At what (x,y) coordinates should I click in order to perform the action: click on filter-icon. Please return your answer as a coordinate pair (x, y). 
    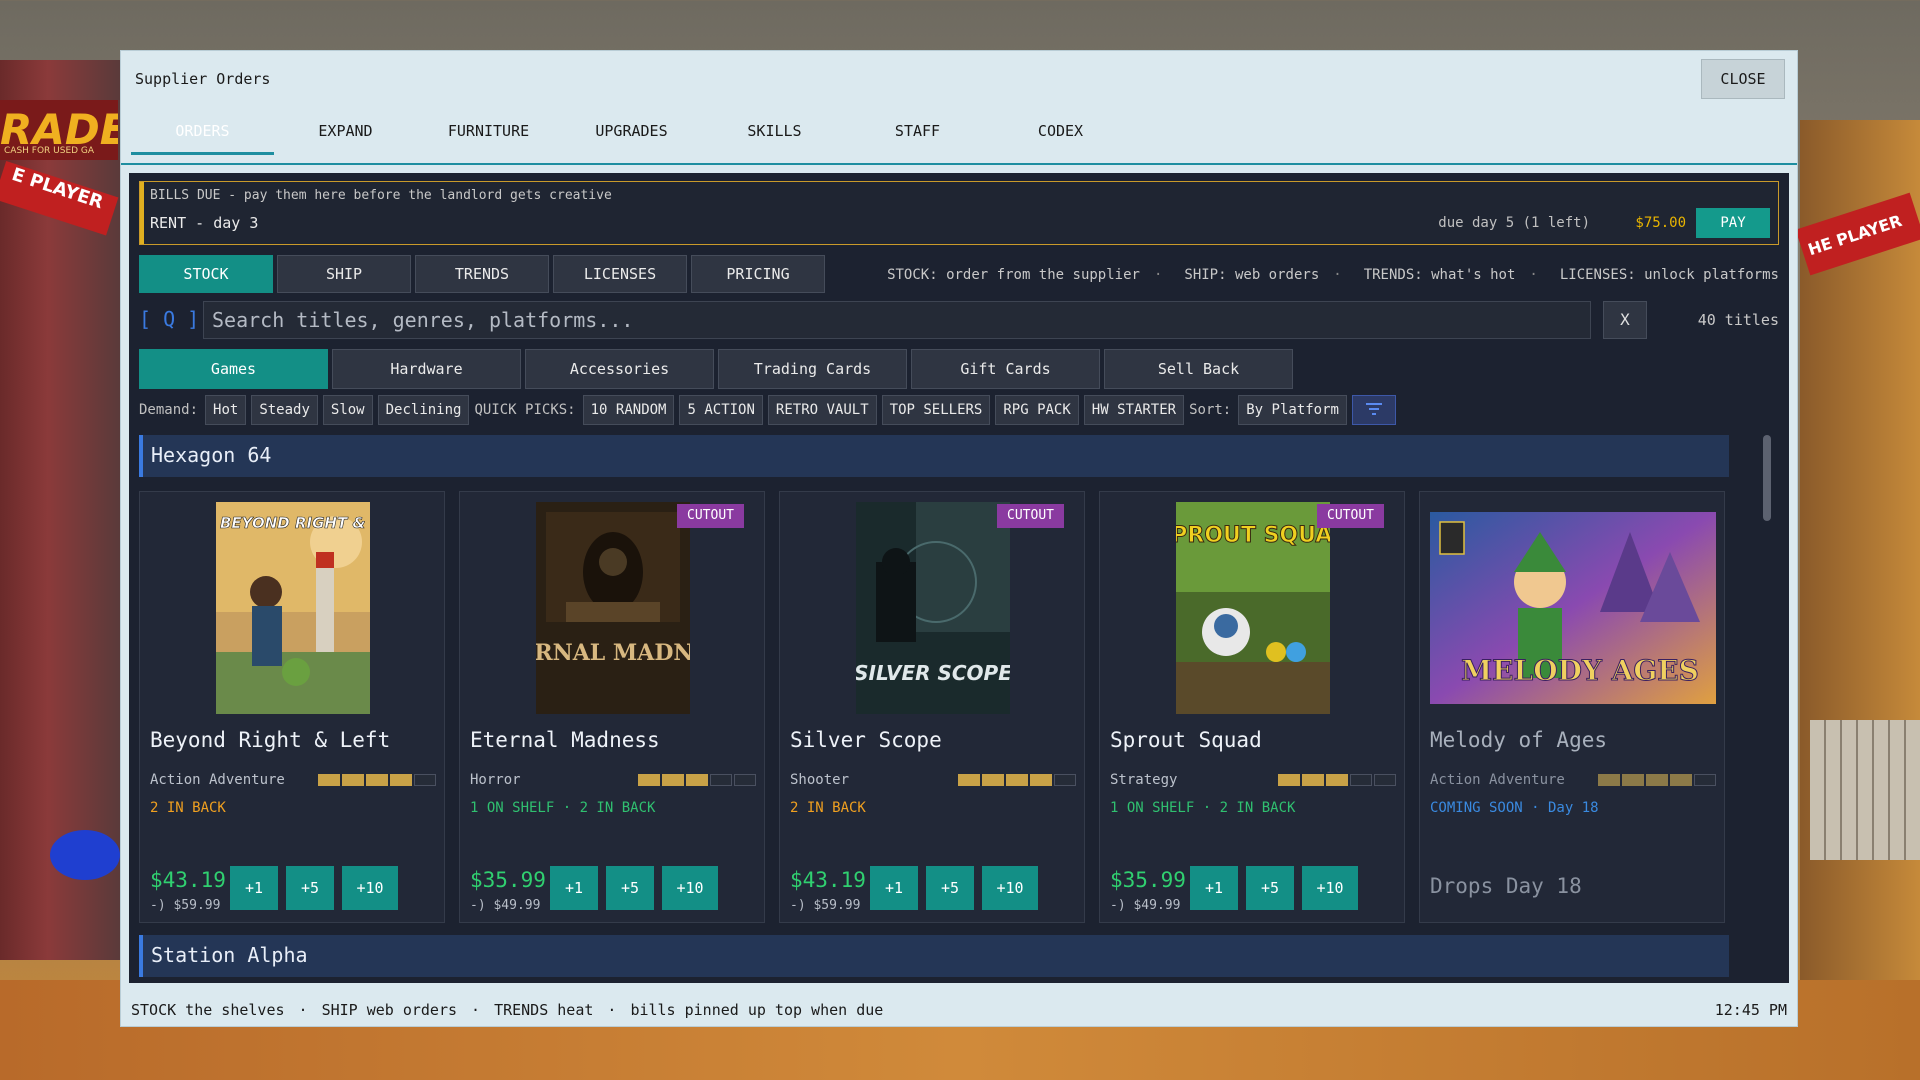
    Looking at the image, I should click on (1373, 410).